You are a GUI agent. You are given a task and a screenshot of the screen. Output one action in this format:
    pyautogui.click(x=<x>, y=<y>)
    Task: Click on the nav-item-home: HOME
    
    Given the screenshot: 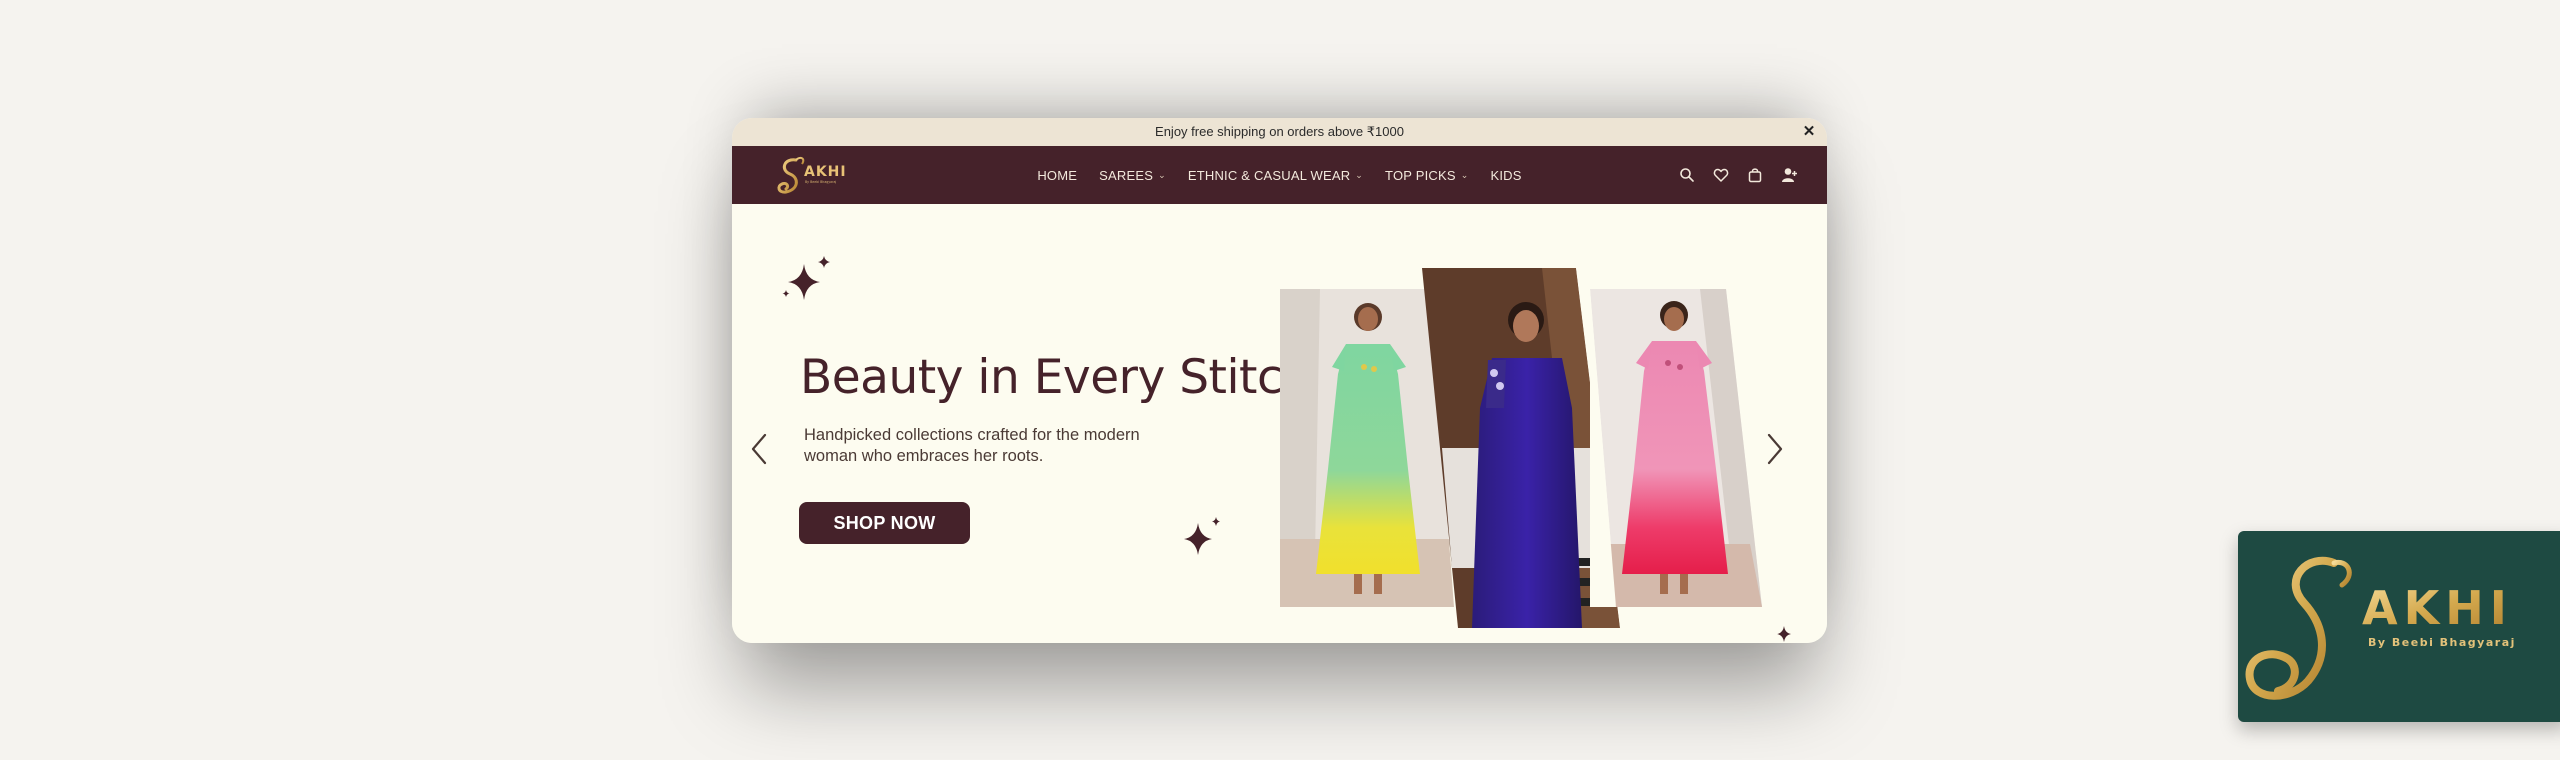 What is the action you would take?
    pyautogui.click(x=1057, y=175)
    